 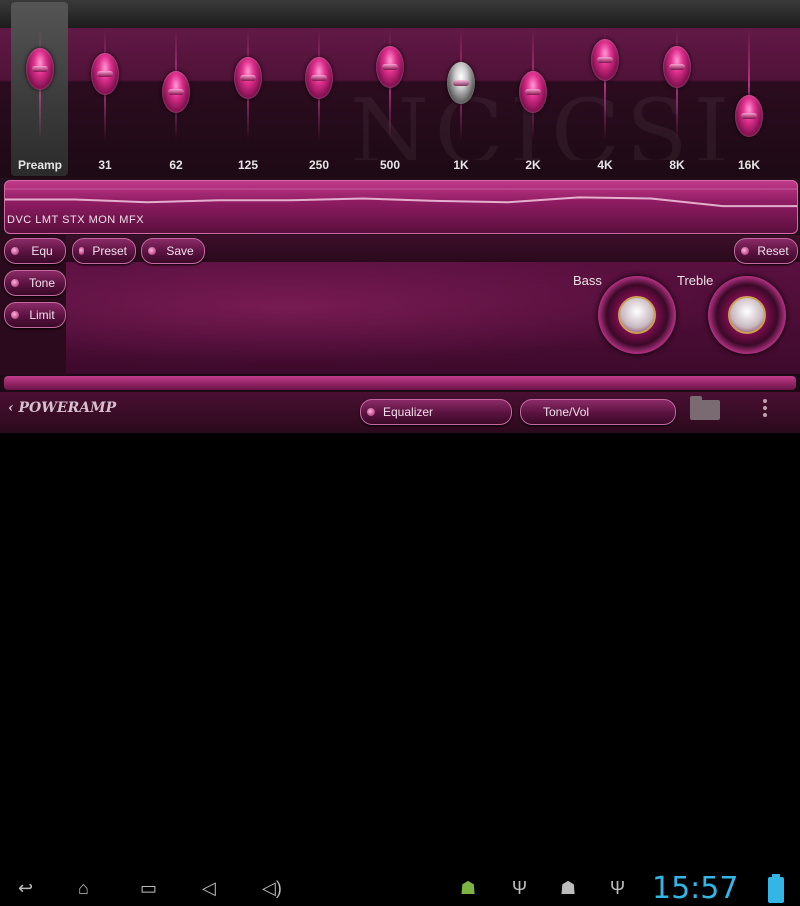 I want to click on equ-toggle-button: Equ, so click(x=35, y=251).